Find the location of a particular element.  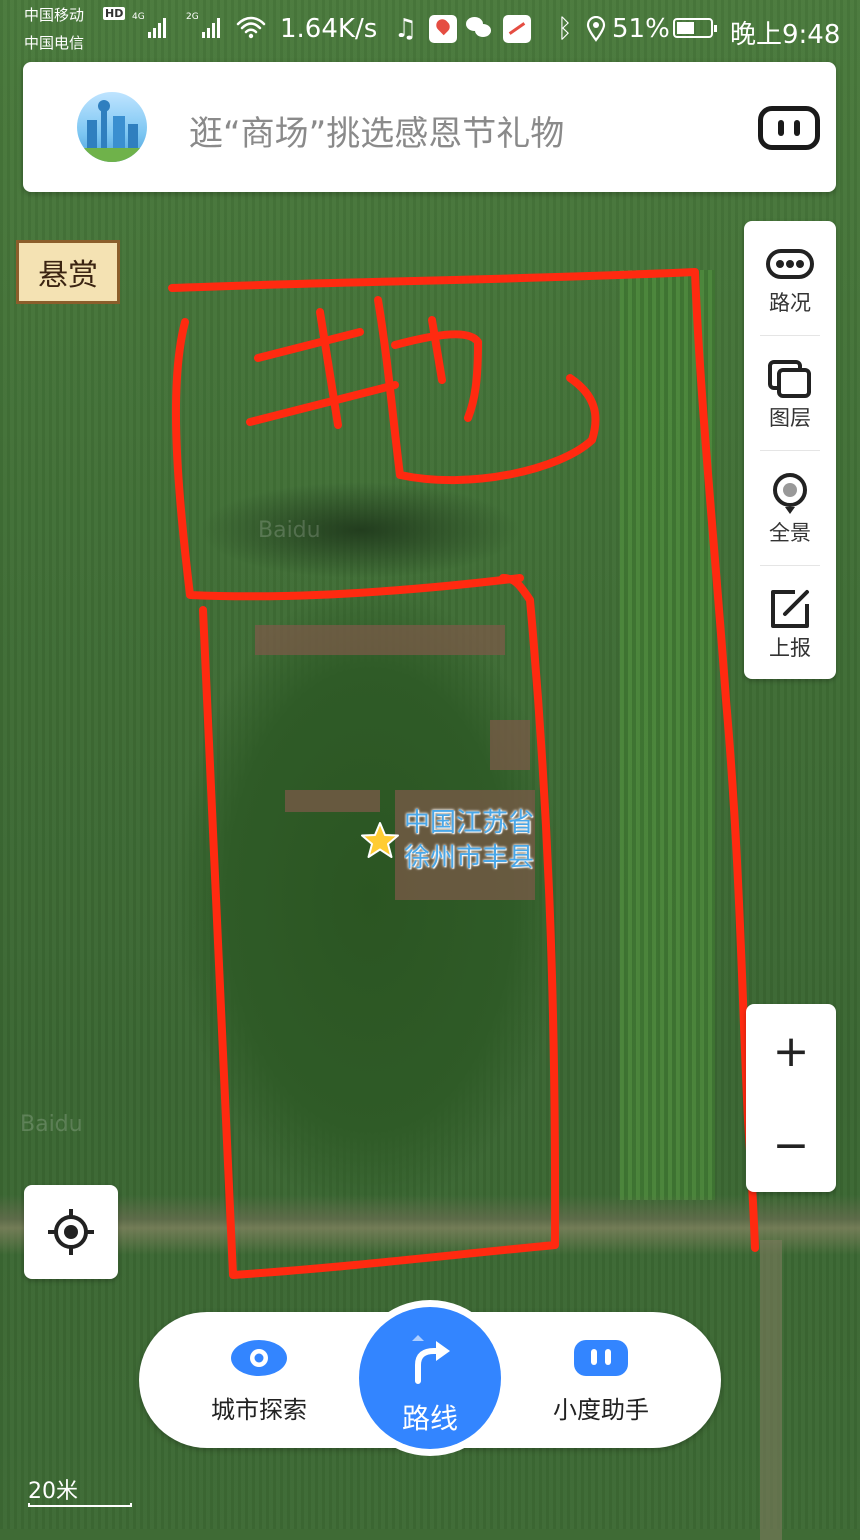

finance-app-icon is located at coordinates (517, 29).